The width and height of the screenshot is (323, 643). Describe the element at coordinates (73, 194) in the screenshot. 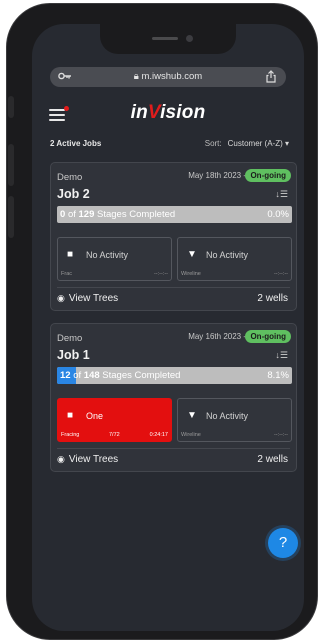

I see `job-title: Job 2` at that location.